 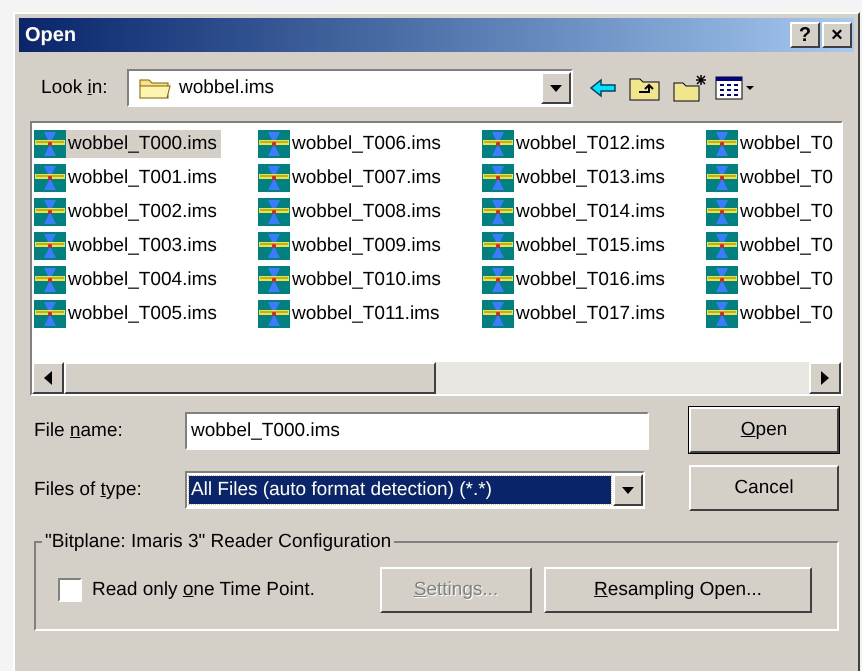 I want to click on file-name: wobbel_T003.ims, so click(x=142, y=246).